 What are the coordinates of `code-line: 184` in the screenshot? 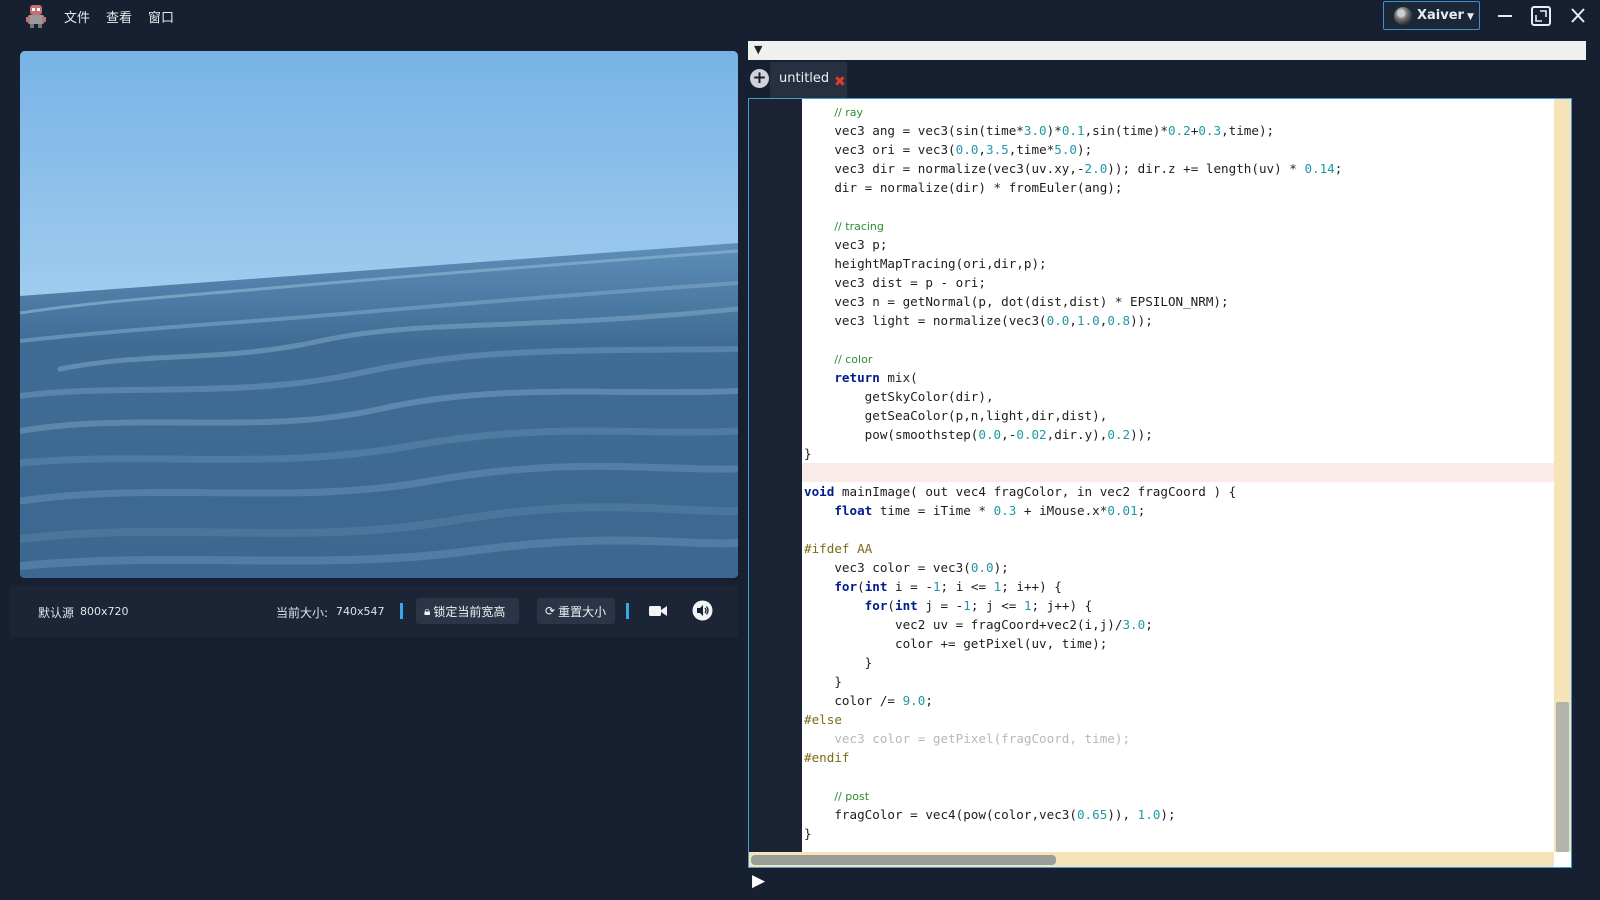 It's located at (1178, 472).